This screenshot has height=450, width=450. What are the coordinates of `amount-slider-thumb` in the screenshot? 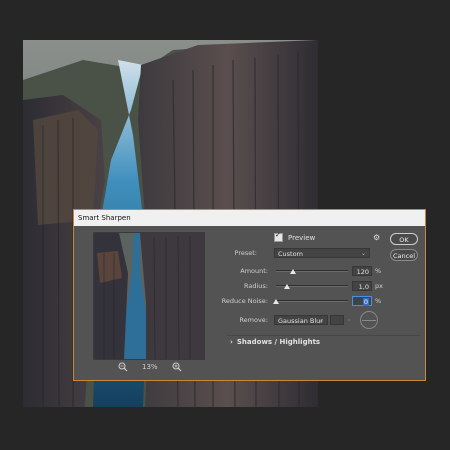 It's located at (293, 271).